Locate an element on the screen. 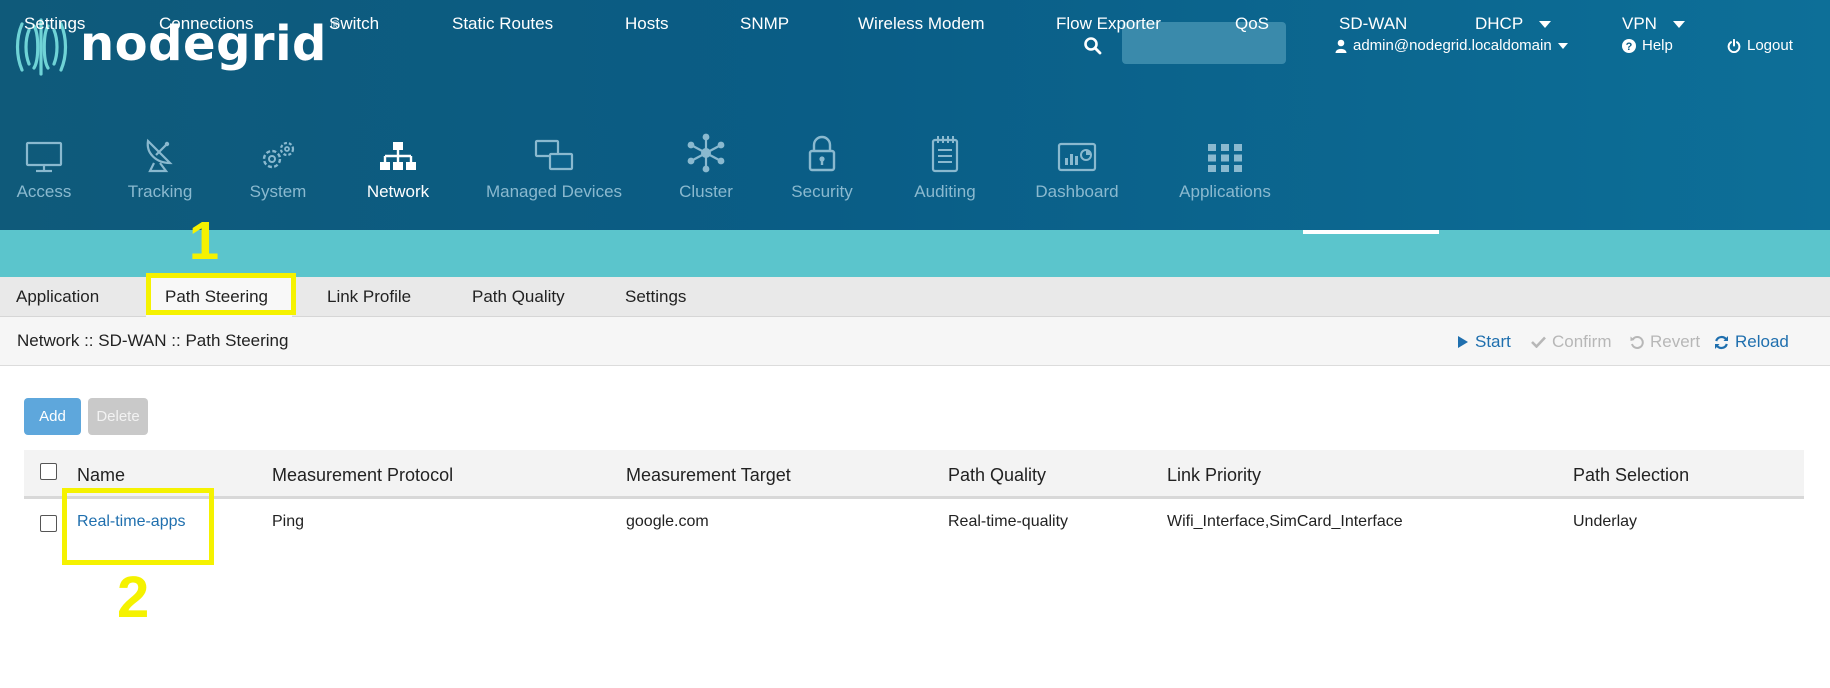 The width and height of the screenshot is (1830, 688). nav-cluster: Cluster is located at coordinates (706, 167).